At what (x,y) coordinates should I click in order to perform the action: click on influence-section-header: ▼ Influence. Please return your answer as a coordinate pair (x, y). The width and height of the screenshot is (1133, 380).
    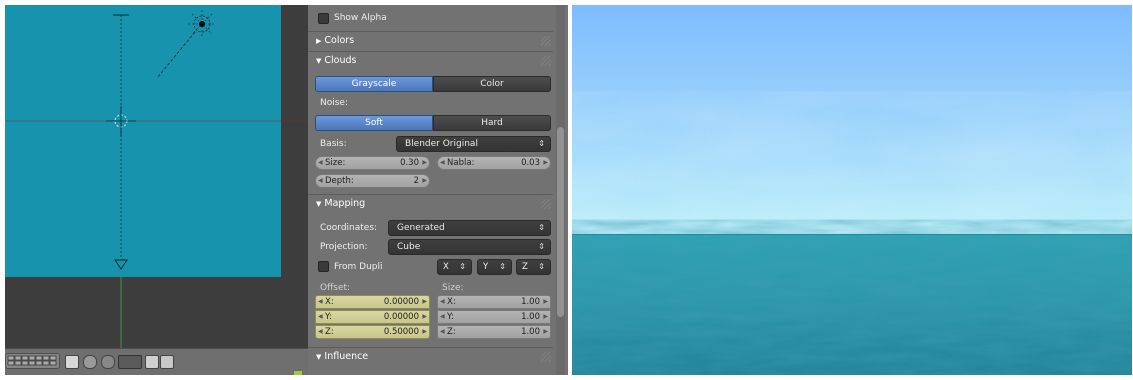
    Looking at the image, I should click on (342, 356).